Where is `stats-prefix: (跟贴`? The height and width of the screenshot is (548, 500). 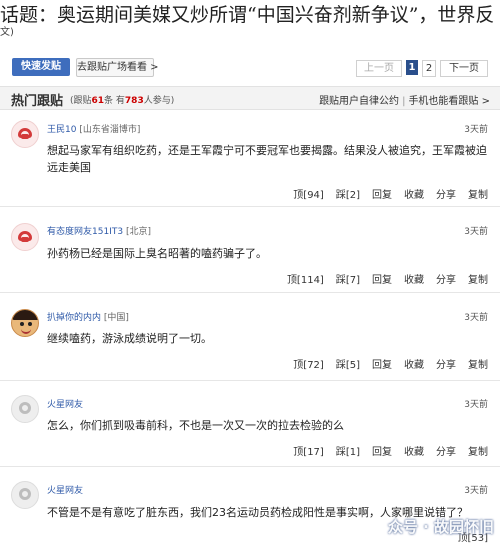
stats-prefix: (跟贴 is located at coordinates (81, 101).